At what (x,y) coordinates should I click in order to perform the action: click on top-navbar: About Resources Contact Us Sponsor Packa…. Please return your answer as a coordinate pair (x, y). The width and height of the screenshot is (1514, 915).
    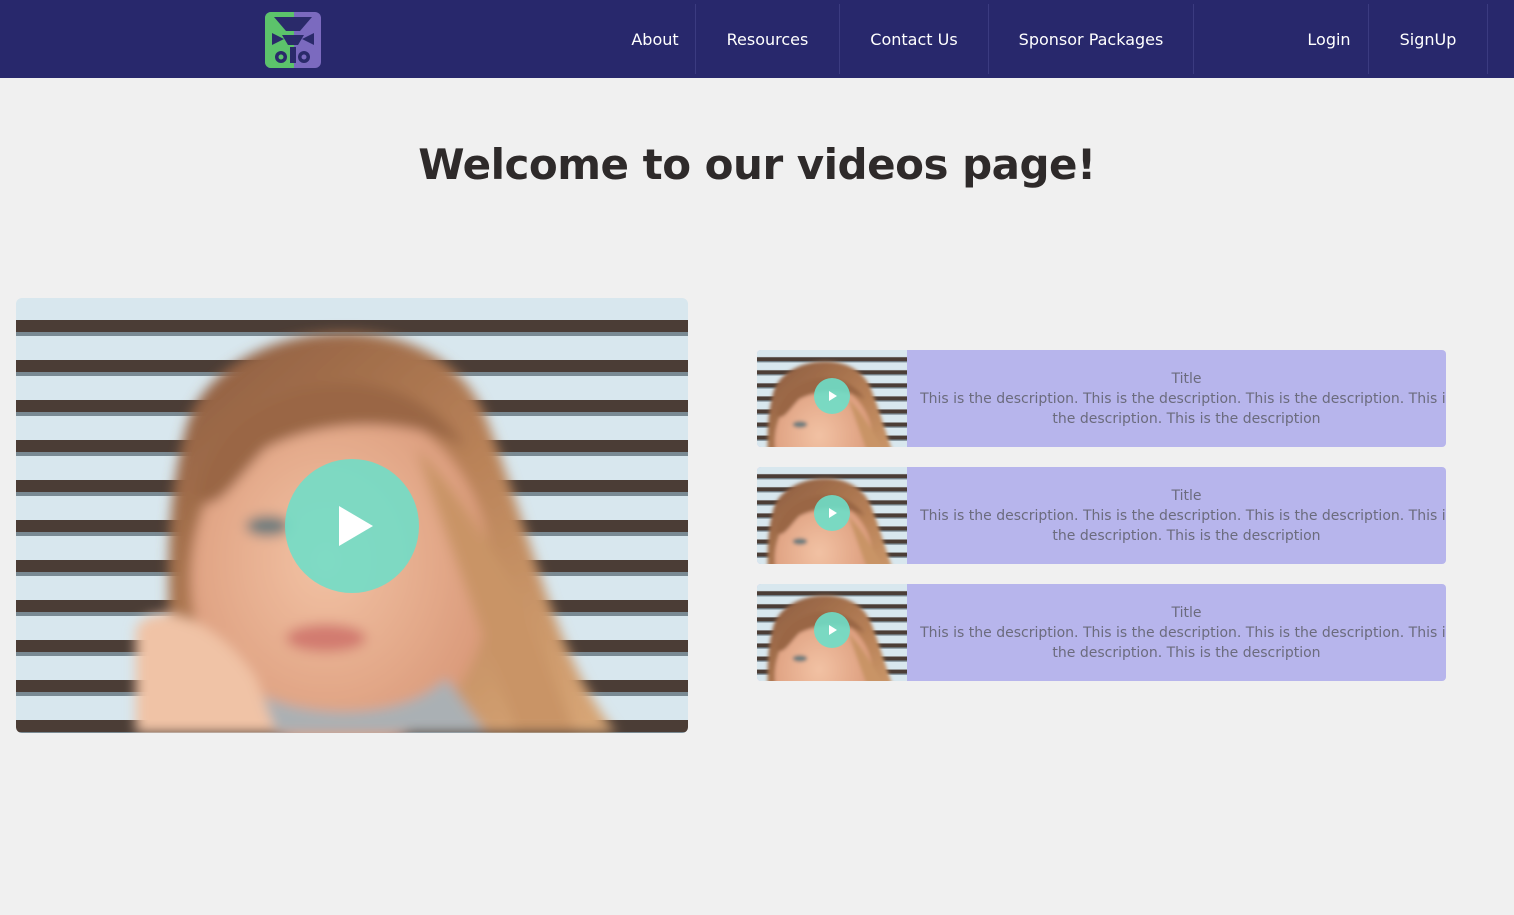
    Looking at the image, I should click on (757, 39).